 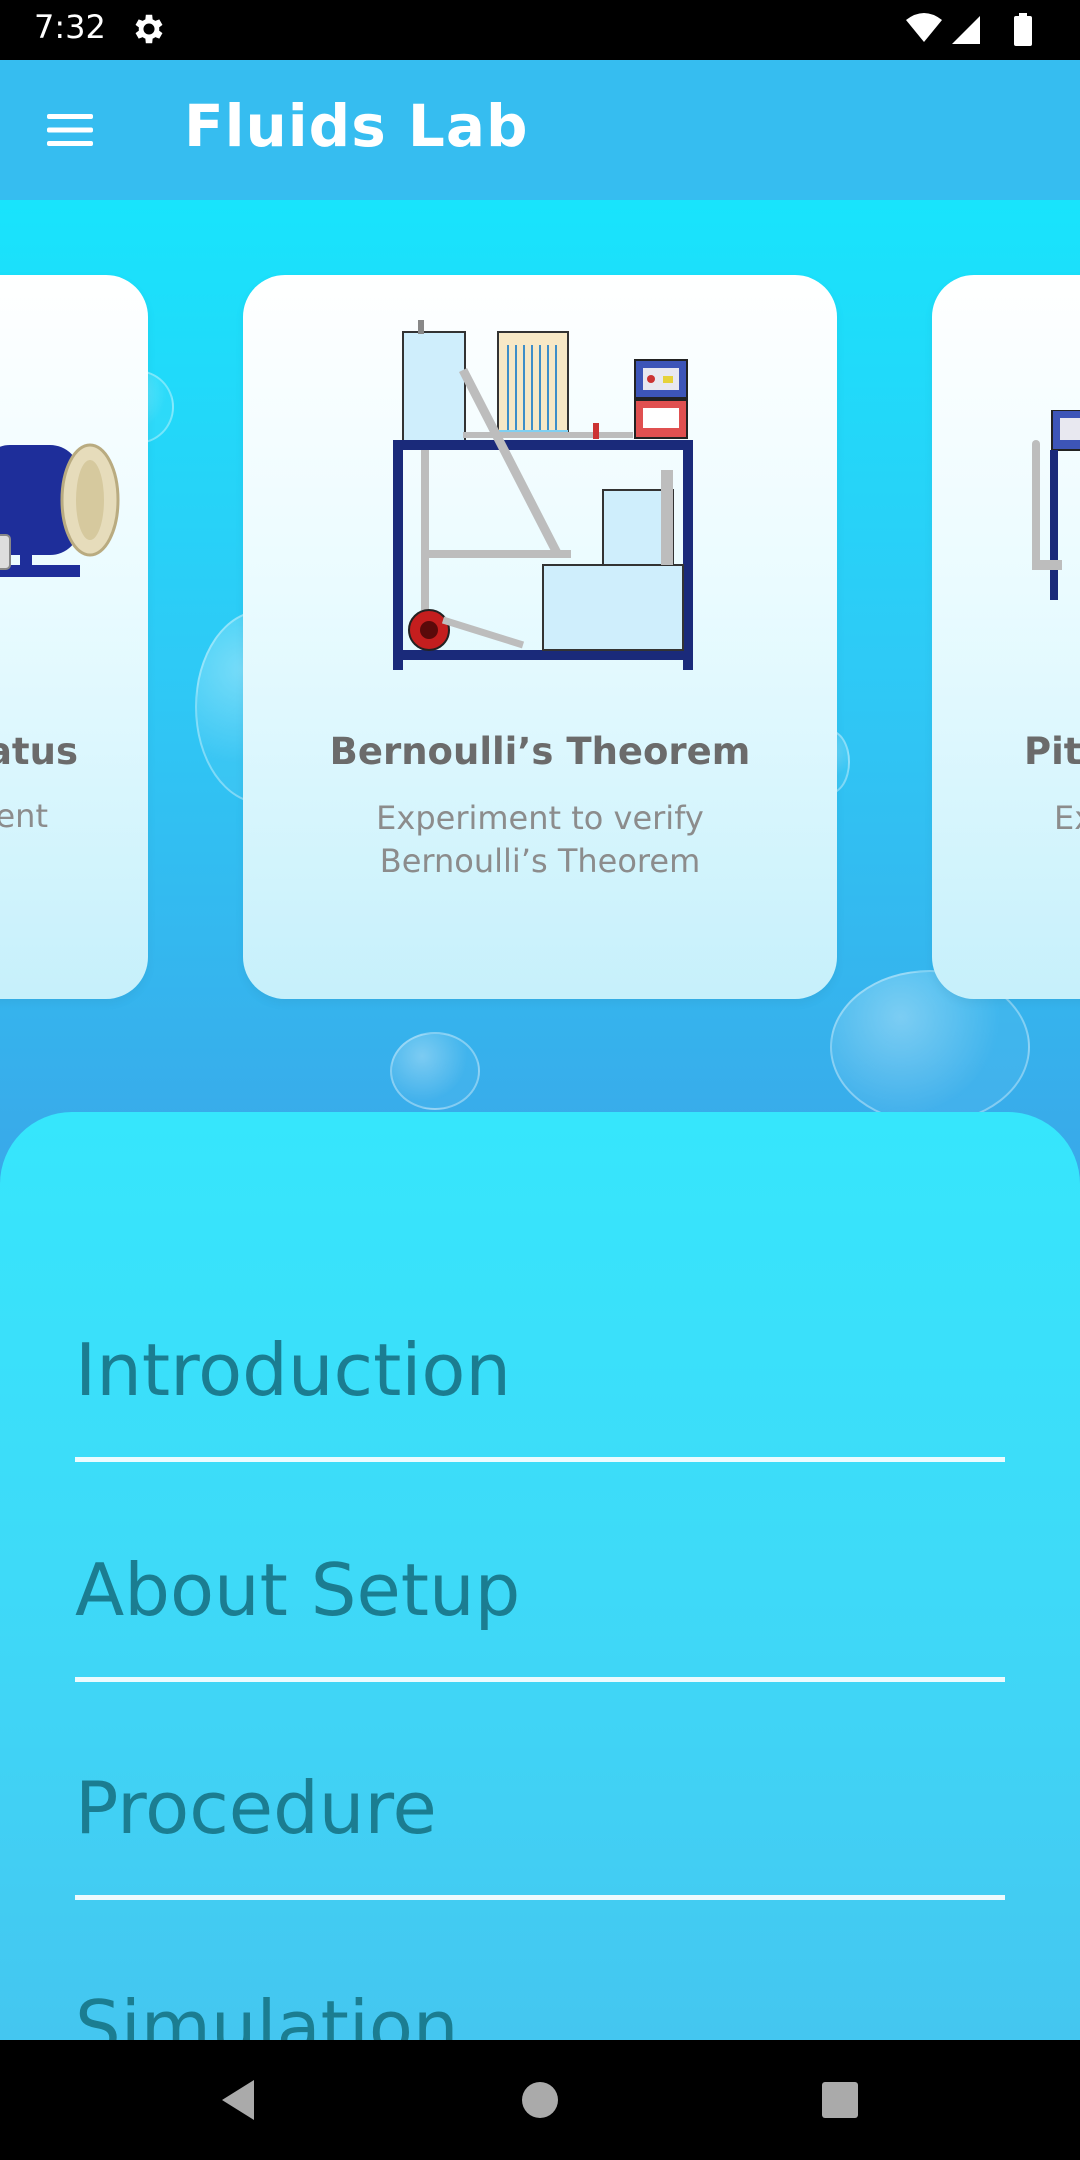 What do you see at coordinates (540, 1592) in the screenshot?
I see `menu-item-about-setup: About Setup` at bounding box center [540, 1592].